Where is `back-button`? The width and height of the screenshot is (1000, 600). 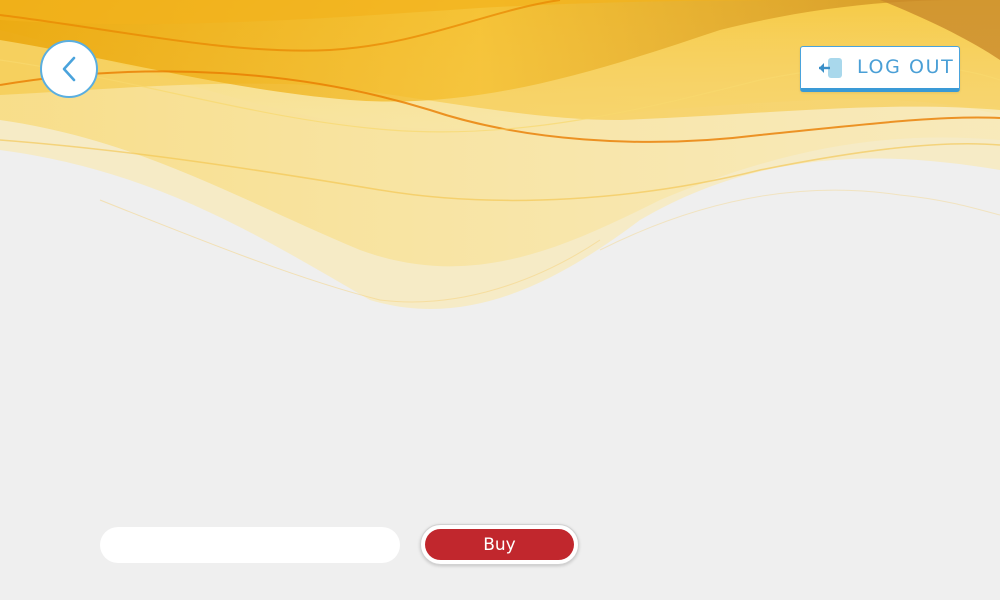
back-button is located at coordinates (69, 69).